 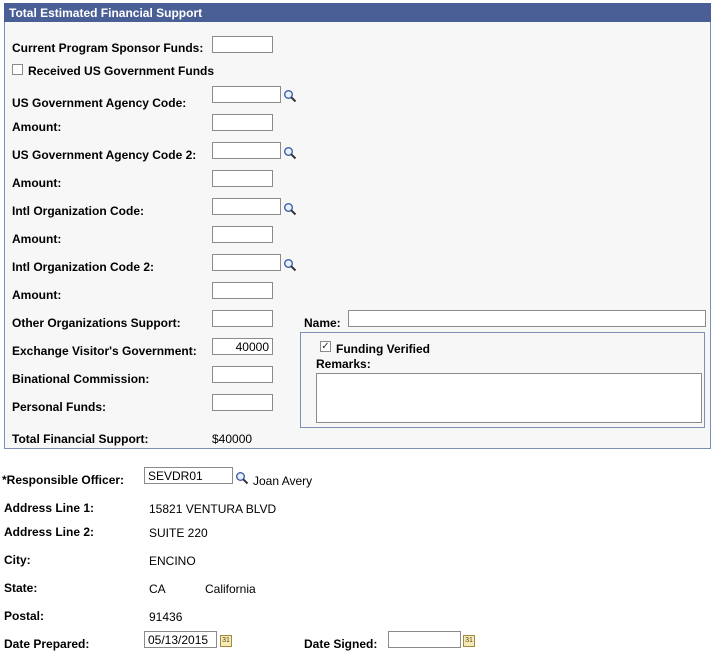 I want to click on date-signed-input, so click(x=424, y=639).